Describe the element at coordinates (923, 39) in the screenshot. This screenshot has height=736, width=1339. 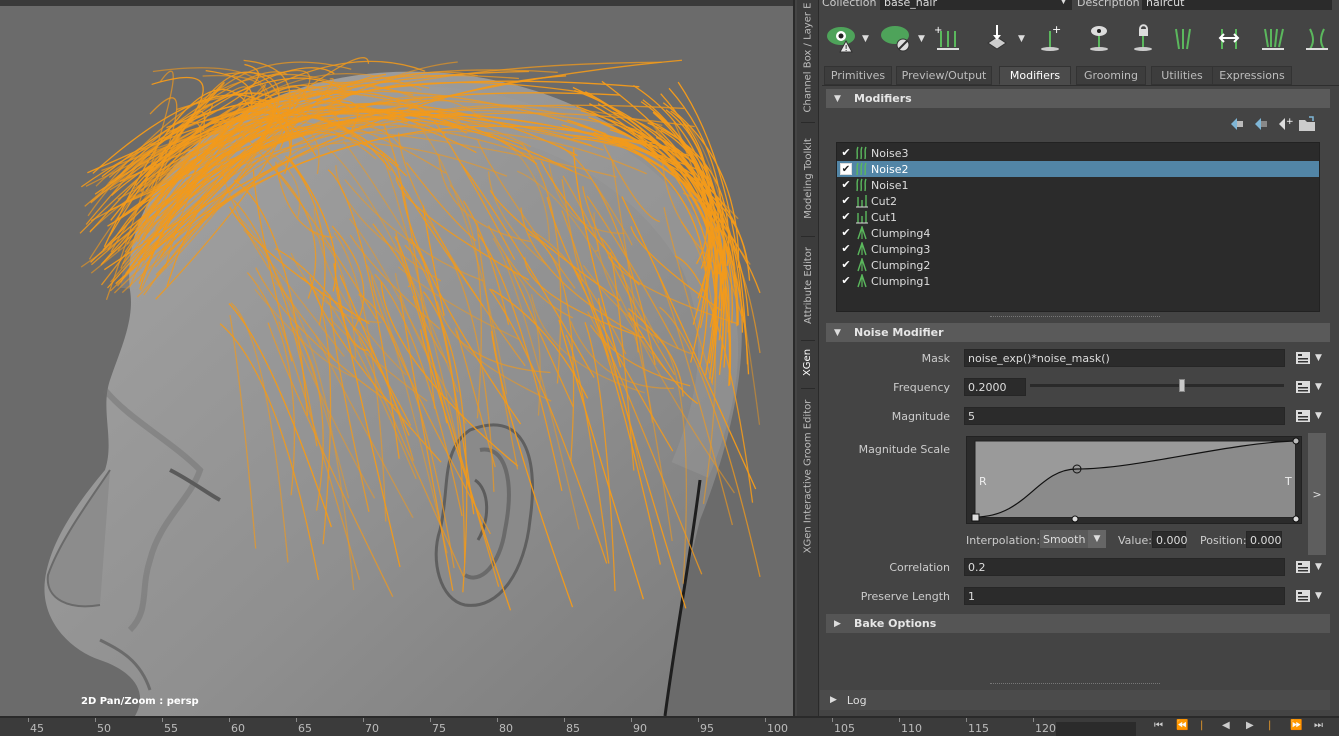
I see `clear-dropdown-arrow: ▼` at that location.